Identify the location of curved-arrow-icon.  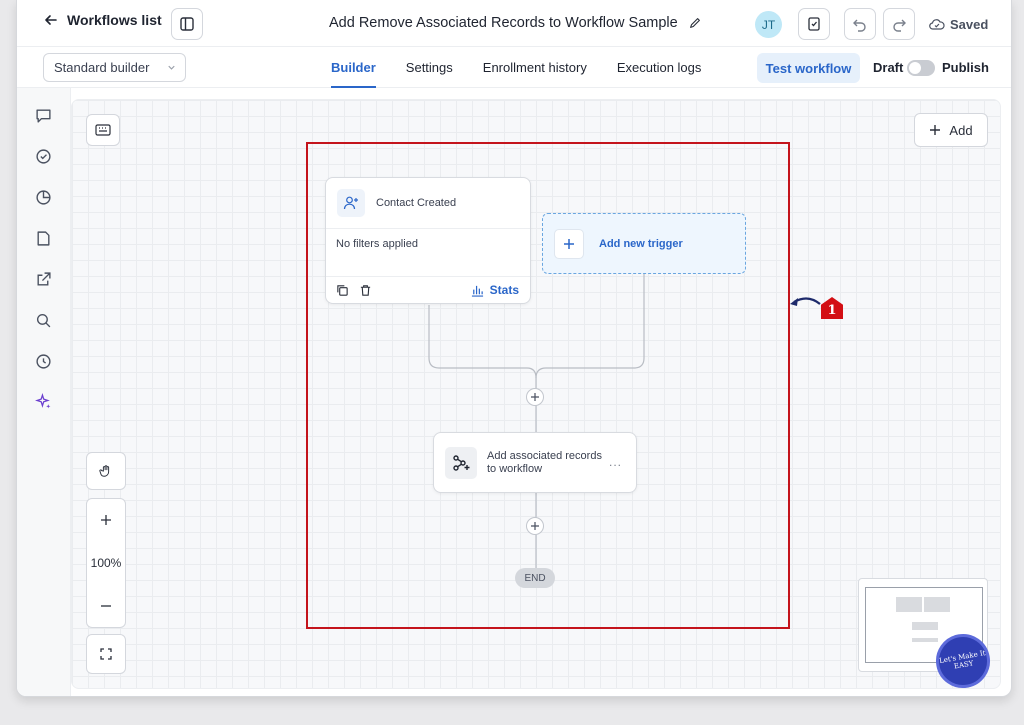
(805, 301).